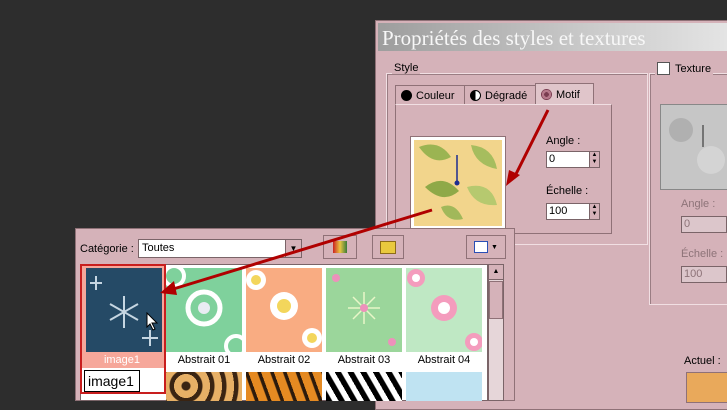 This screenshot has height=410, width=727. I want to click on arrow-head, so click(168, 288).